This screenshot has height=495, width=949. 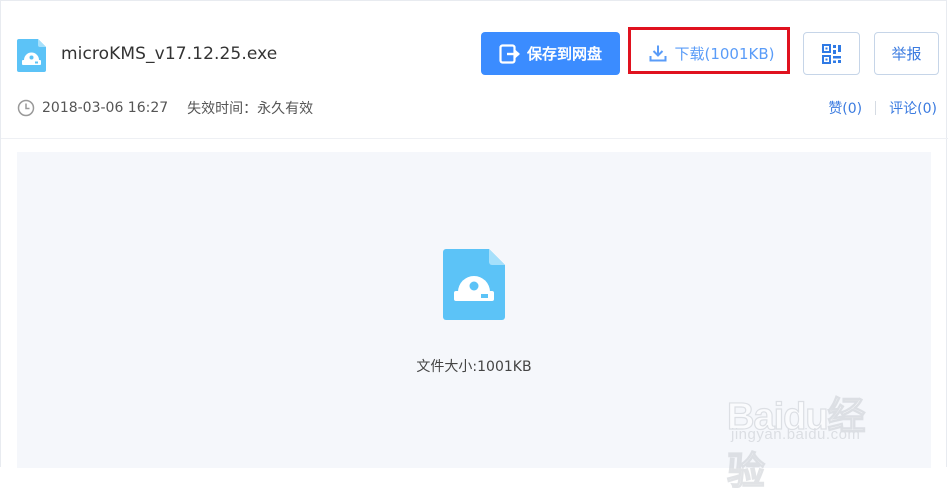 What do you see at coordinates (906, 53) in the screenshot?
I see `report-button: 举报` at bounding box center [906, 53].